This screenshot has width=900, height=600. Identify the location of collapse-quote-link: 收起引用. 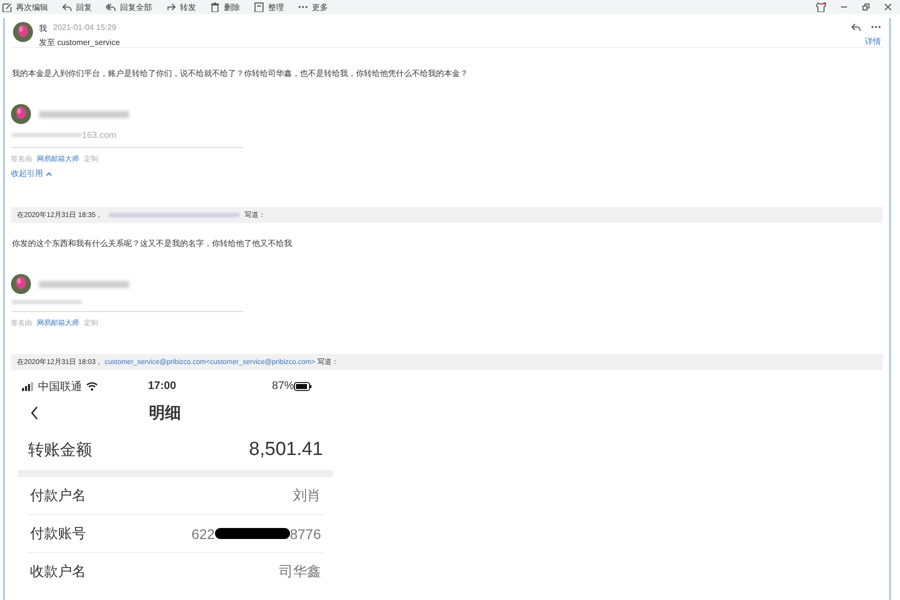
(27, 173).